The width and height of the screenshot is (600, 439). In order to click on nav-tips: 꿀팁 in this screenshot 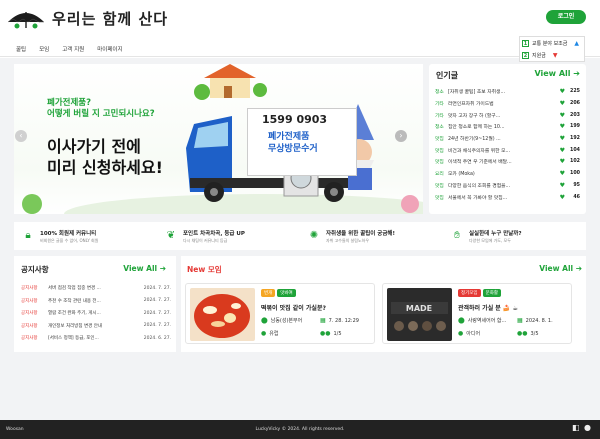, I will do `click(21, 49)`.